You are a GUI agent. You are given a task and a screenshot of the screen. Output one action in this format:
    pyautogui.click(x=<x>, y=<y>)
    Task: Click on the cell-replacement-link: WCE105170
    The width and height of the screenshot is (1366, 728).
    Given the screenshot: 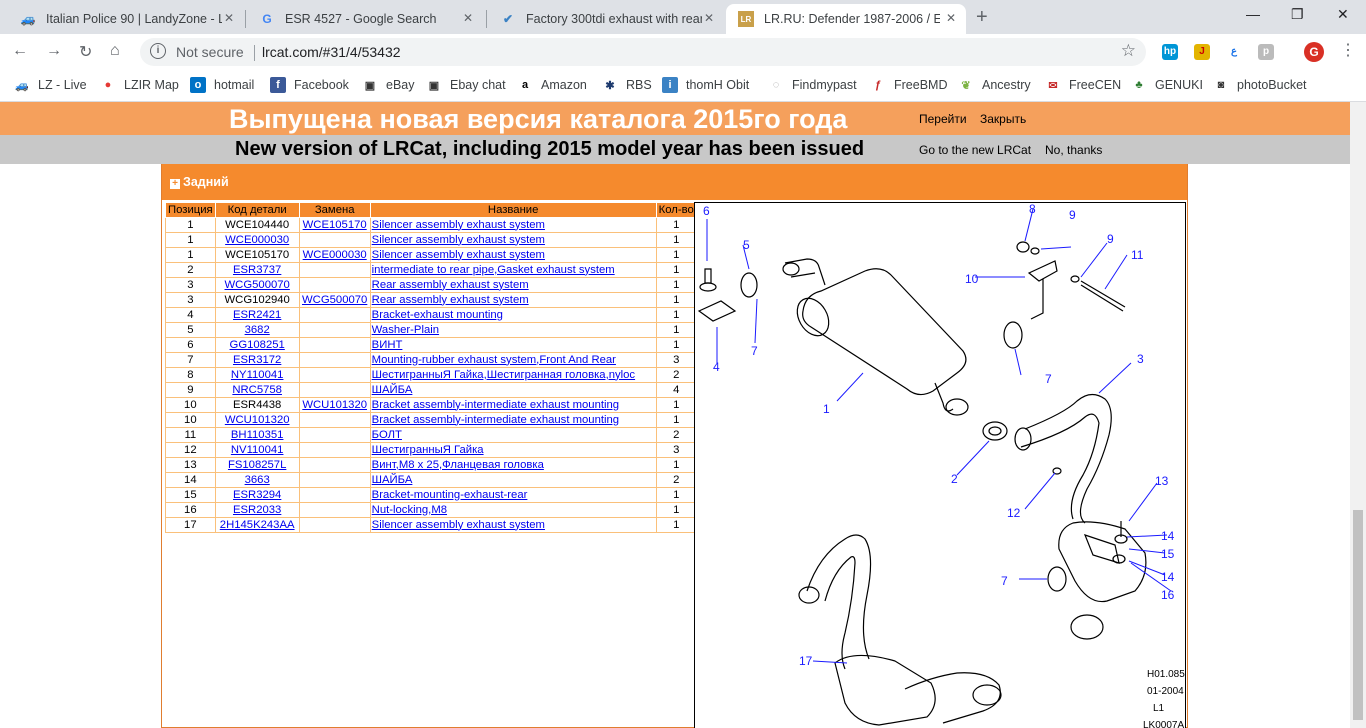 What is the action you would take?
    pyautogui.click(x=335, y=225)
    